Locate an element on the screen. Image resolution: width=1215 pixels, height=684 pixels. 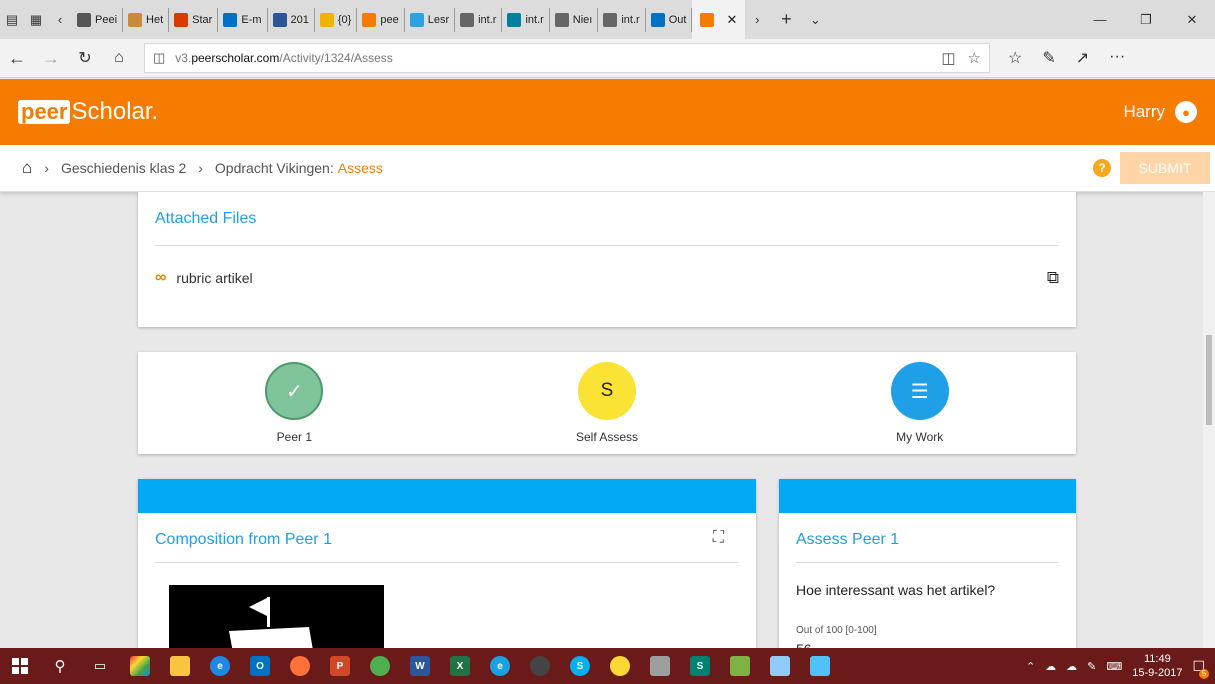
edge-icon: e is located at coordinates (220, 666).